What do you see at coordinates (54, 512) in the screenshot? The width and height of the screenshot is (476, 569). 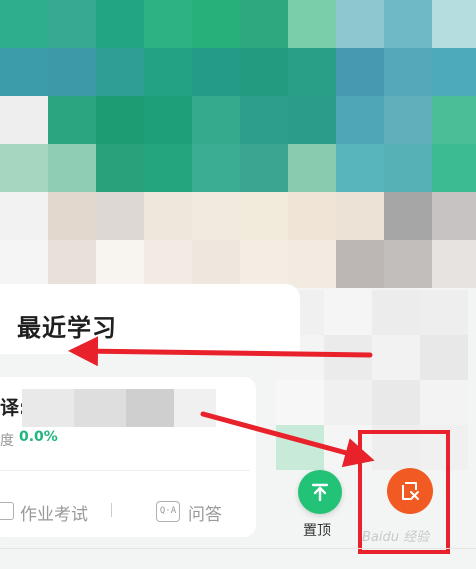 I see `homework-exam-link: 作业考试` at bounding box center [54, 512].